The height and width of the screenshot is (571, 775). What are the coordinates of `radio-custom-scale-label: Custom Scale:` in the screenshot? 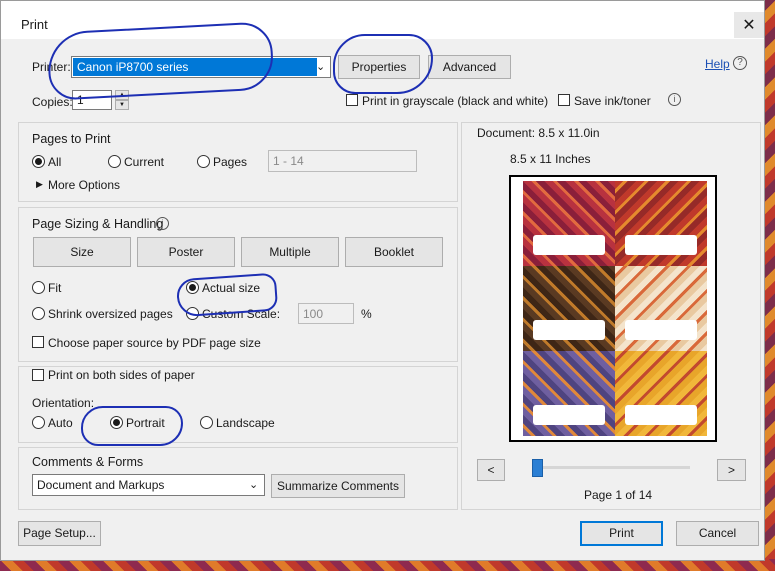 It's located at (241, 314).